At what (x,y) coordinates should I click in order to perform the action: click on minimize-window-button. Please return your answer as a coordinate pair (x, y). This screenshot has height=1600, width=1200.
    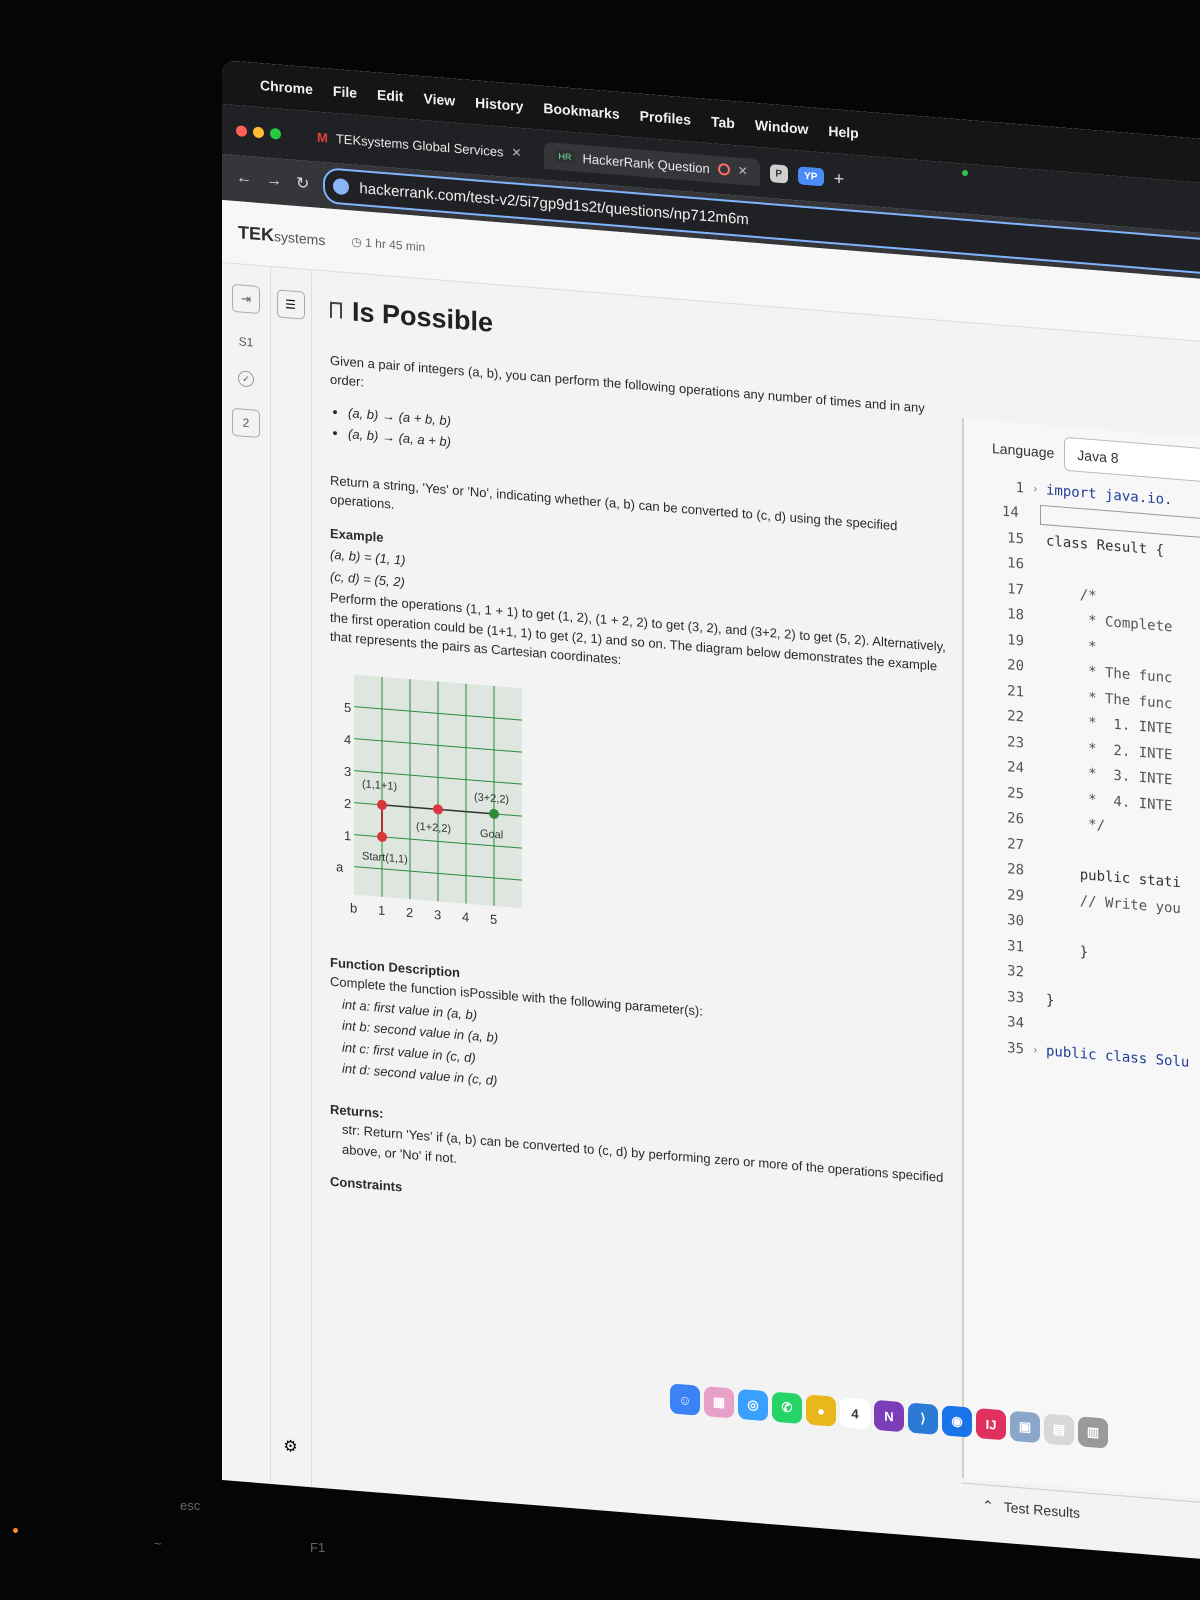
    Looking at the image, I should click on (258, 131).